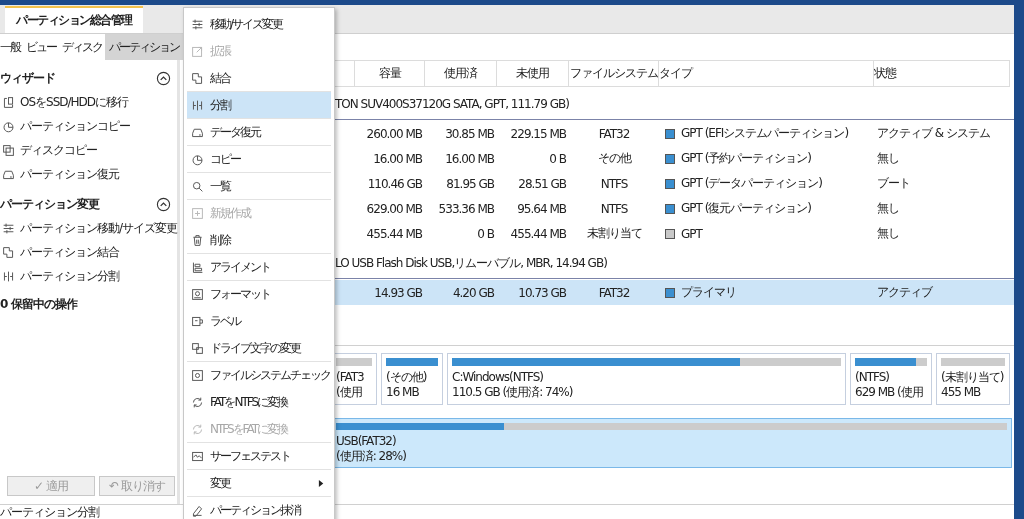 This screenshot has width=1024, height=519. I want to click on partition-block: (未割り当て) 455 MB, so click(973, 379).